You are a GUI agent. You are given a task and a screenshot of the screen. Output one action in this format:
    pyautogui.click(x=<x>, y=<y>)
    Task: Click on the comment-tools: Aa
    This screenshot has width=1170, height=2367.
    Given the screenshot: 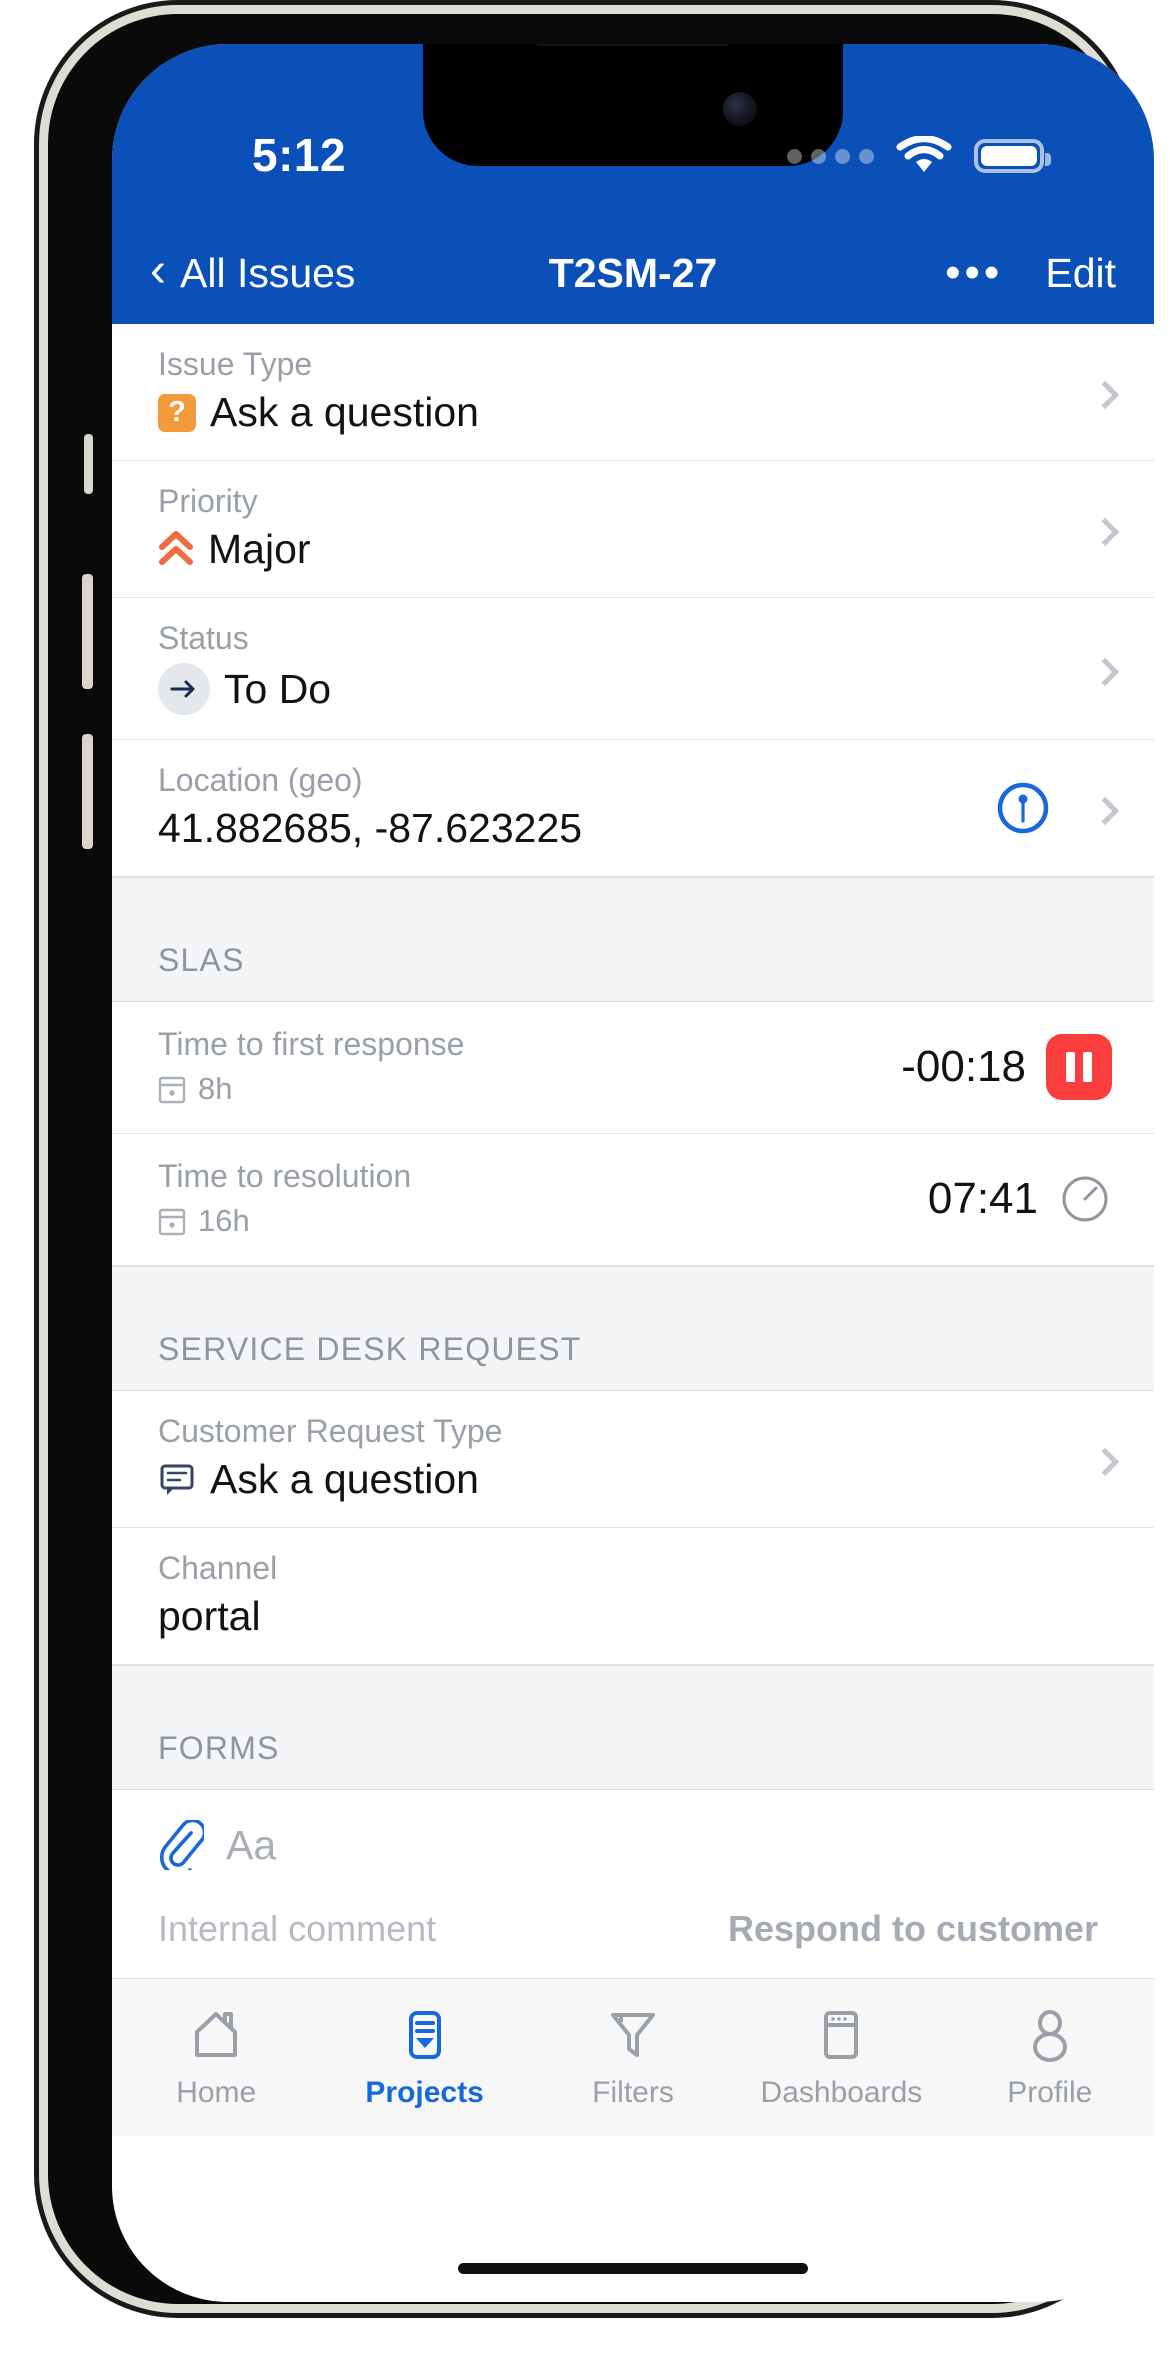 What is the action you would take?
    pyautogui.click(x=633, y=1858)
    